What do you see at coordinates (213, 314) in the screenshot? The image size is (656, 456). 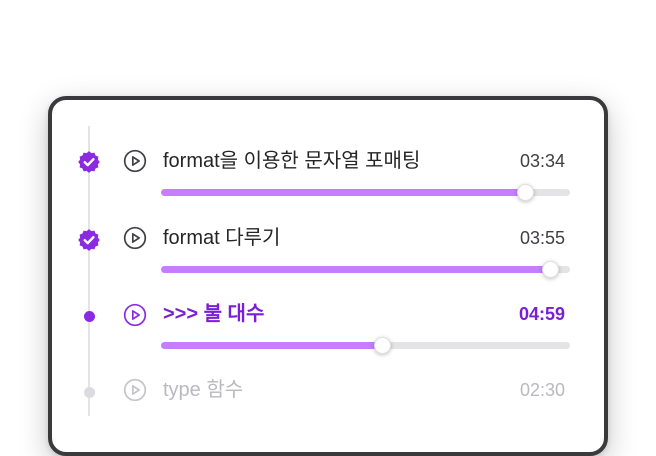 I see `lesson-title: >>> 불 대수` at bounding box center [213, 314].